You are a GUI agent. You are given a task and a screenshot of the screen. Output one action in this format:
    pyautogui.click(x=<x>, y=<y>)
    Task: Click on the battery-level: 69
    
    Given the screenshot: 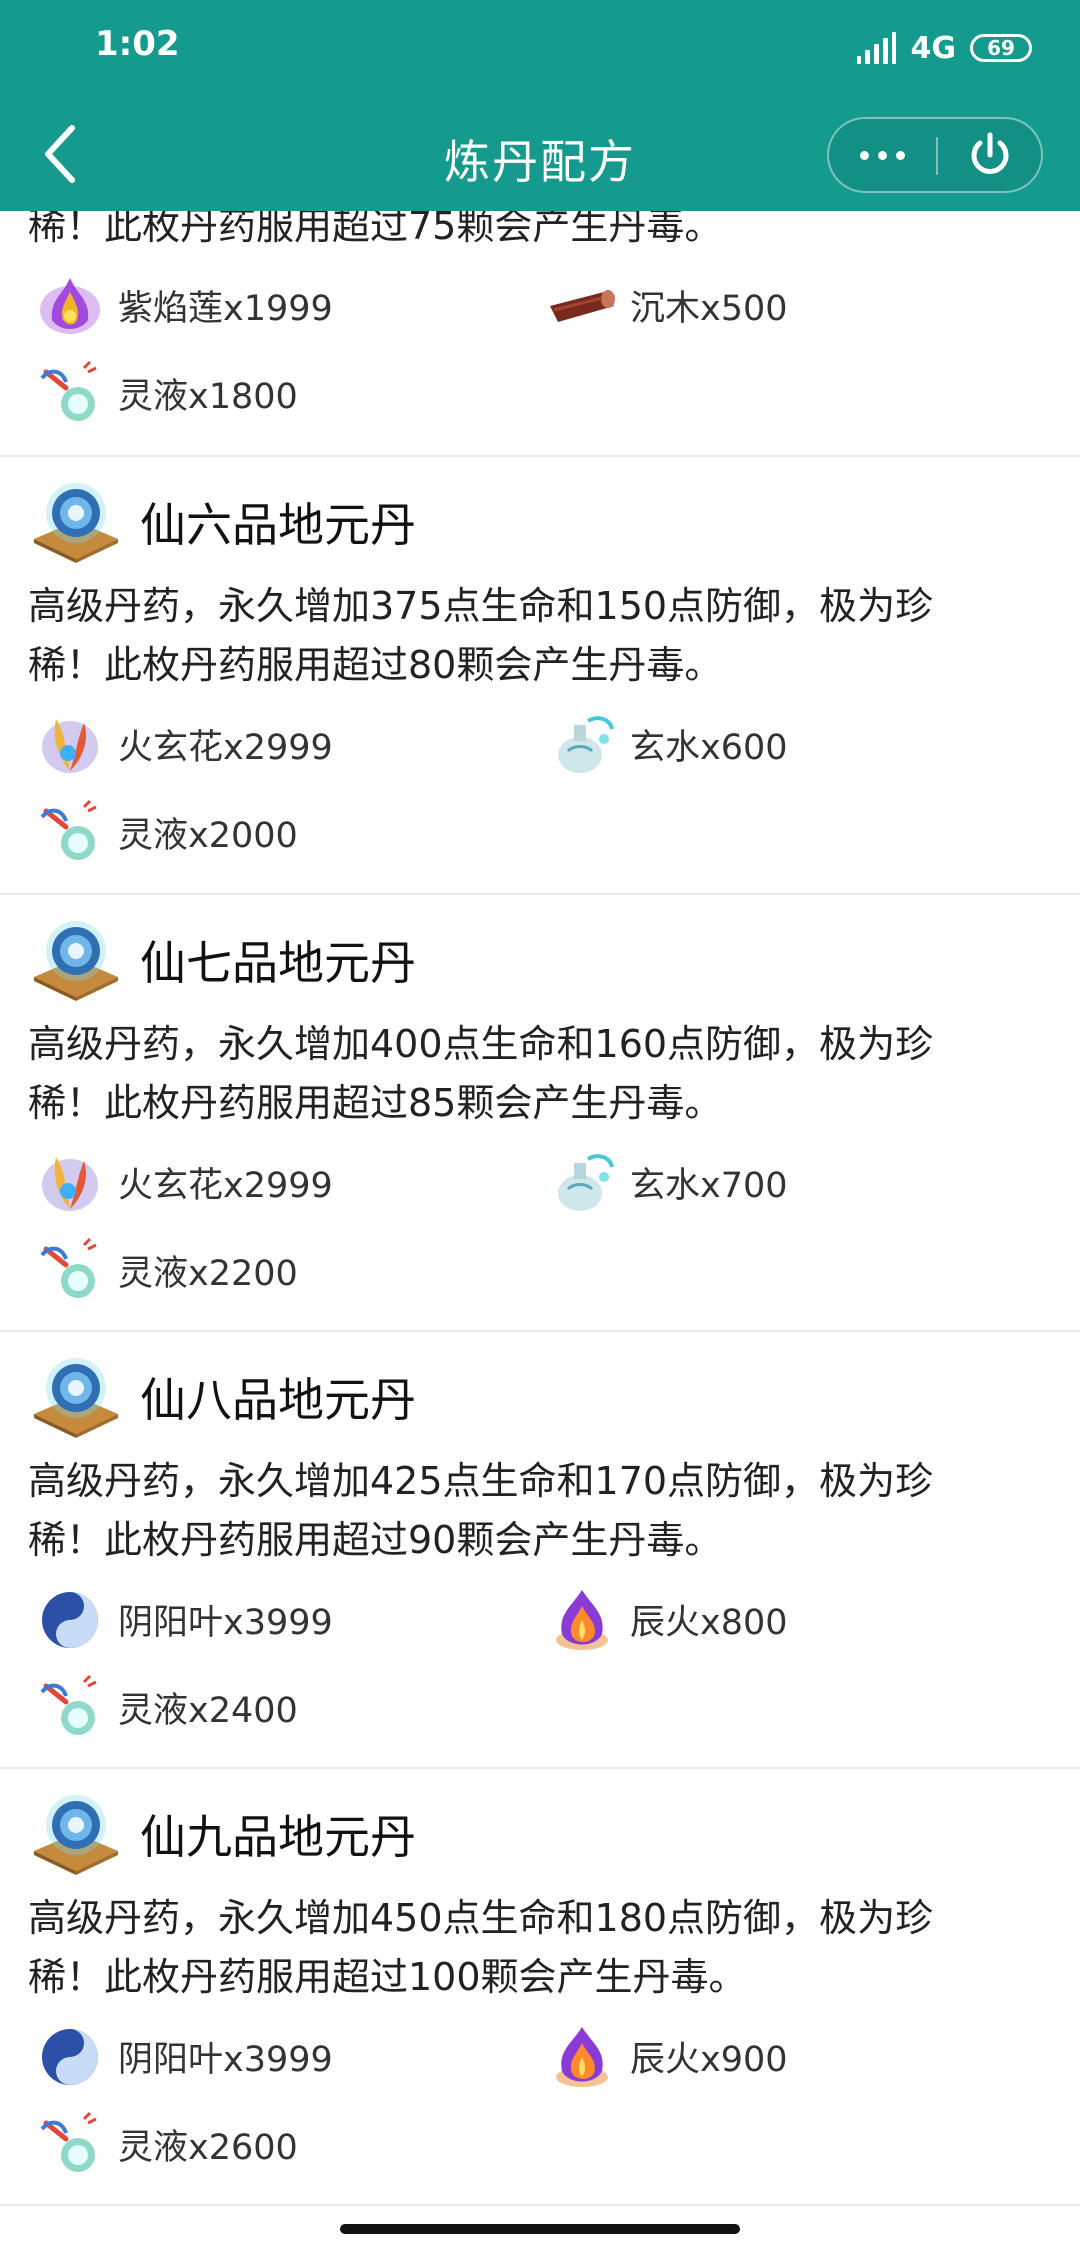 What is the action you would take?
    pyautogui.click(x=1001, y=48)
    